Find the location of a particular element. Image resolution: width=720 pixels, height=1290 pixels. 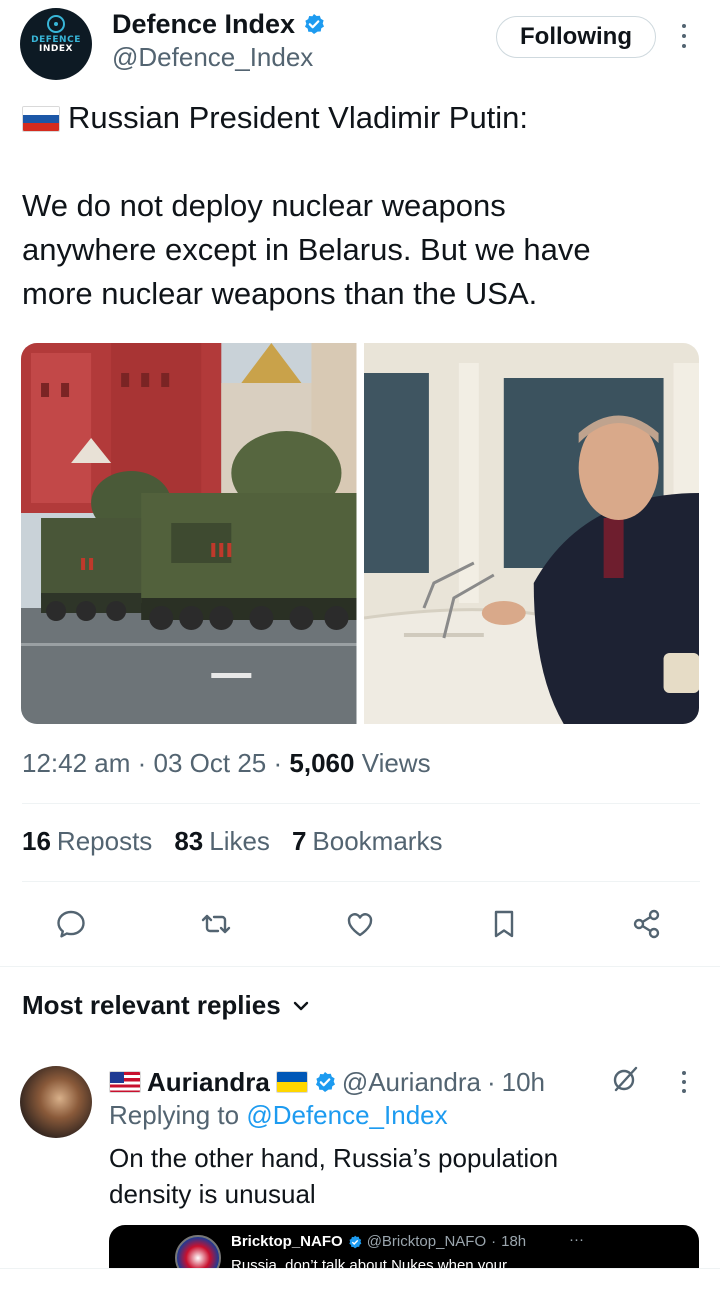

like-icon is located at coordinates (360, 924).